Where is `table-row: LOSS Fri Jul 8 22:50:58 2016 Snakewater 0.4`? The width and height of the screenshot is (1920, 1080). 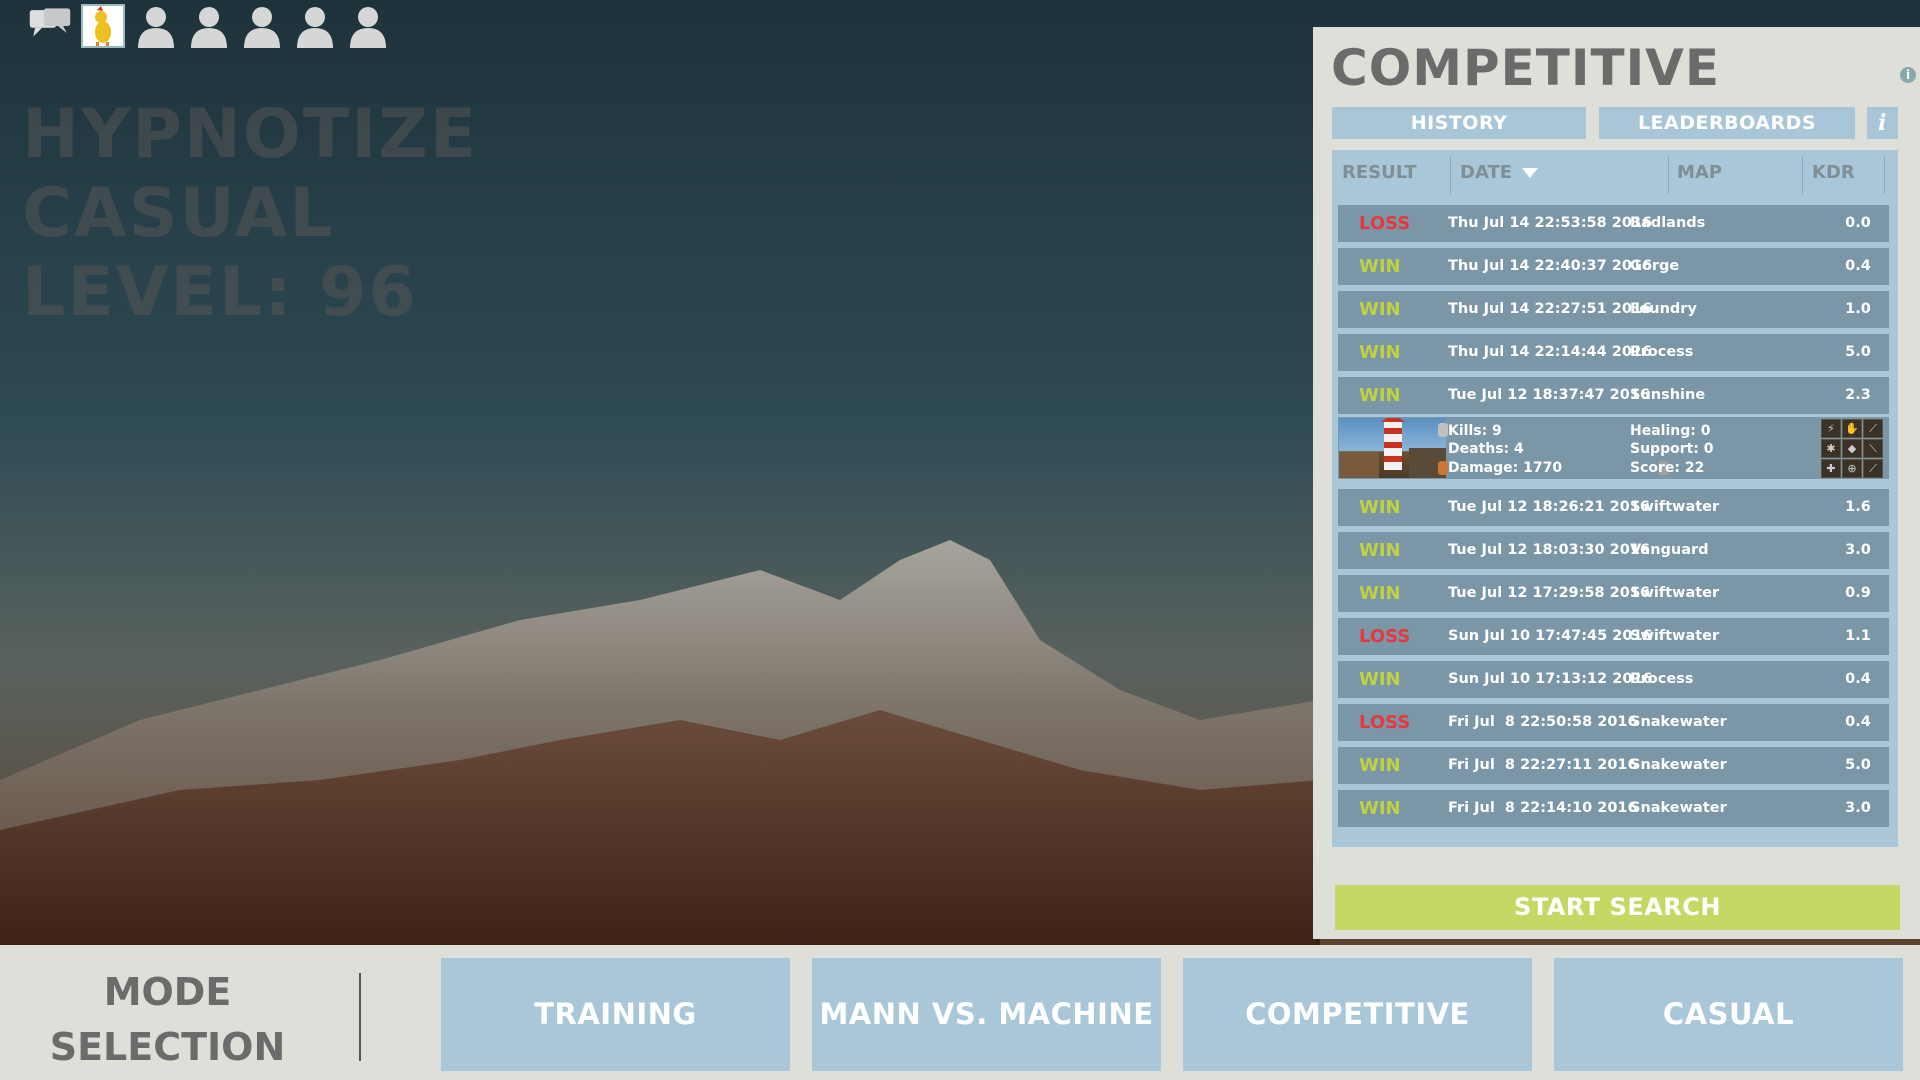 table-row: LOSS Fri Jul 8 22:50:58 2016 Snakewater 0.4 is located at coordinates (1613, 722).